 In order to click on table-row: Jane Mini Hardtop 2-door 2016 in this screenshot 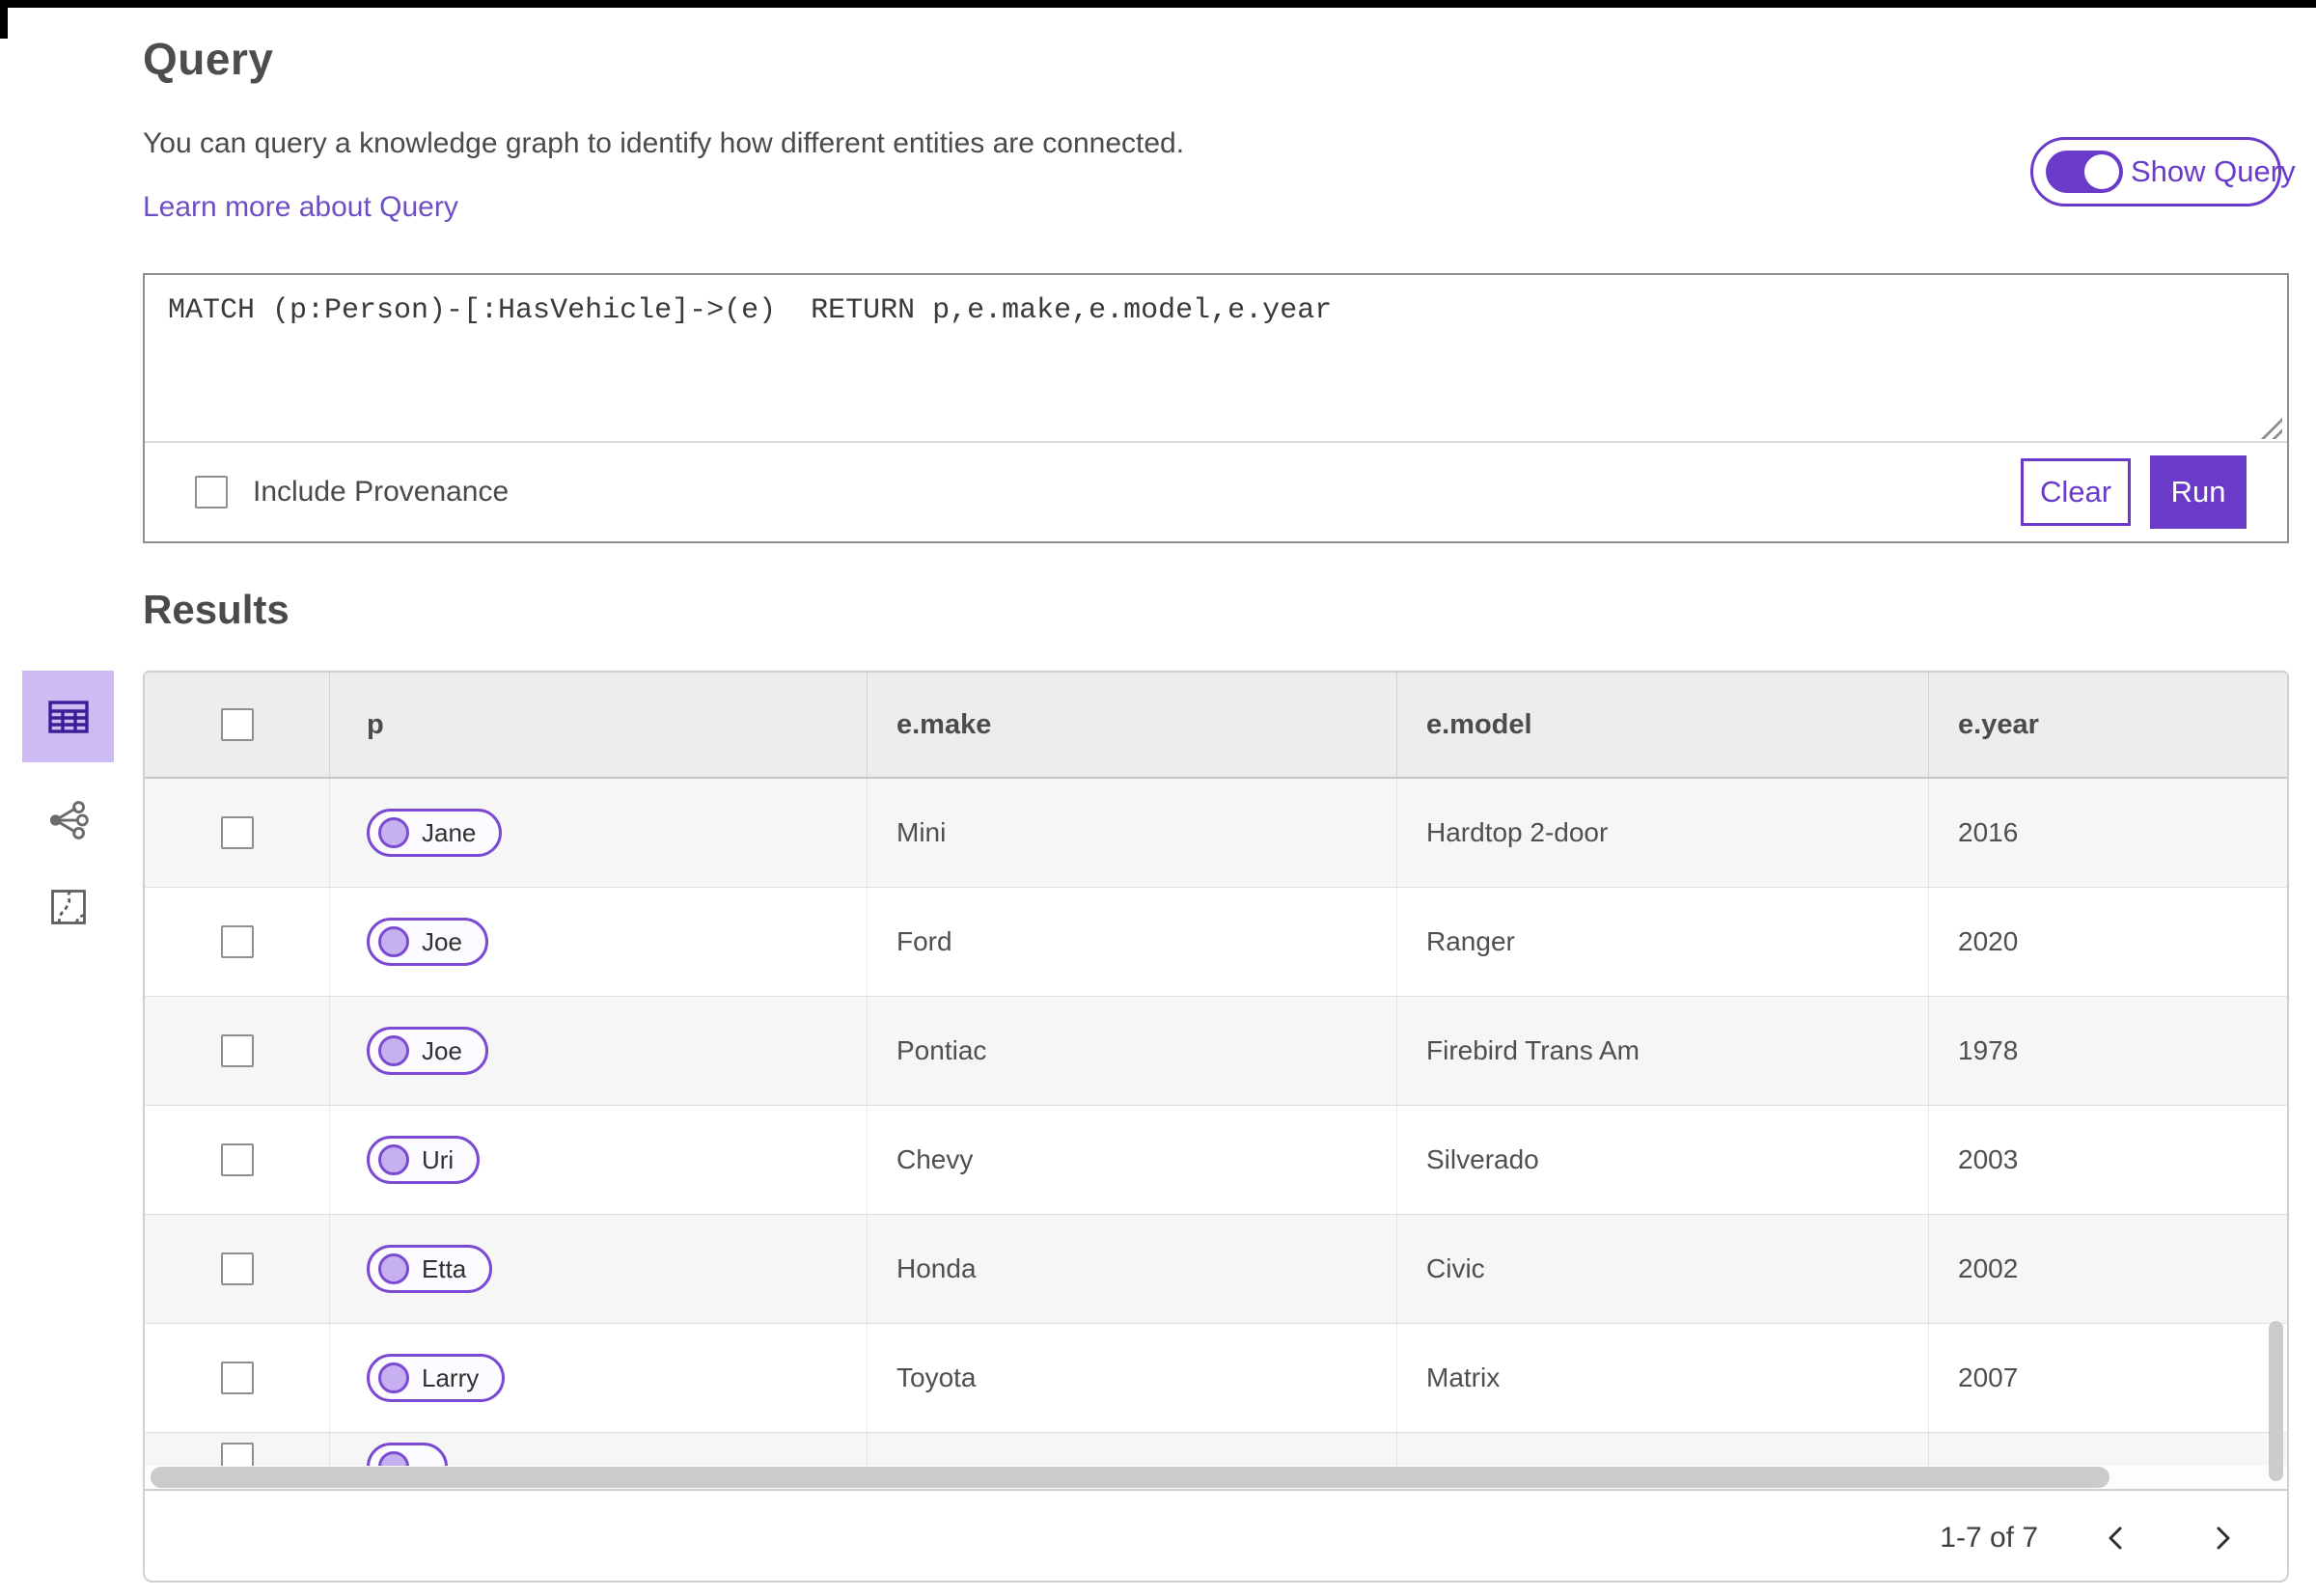, I will do `click(1216, 834)`.